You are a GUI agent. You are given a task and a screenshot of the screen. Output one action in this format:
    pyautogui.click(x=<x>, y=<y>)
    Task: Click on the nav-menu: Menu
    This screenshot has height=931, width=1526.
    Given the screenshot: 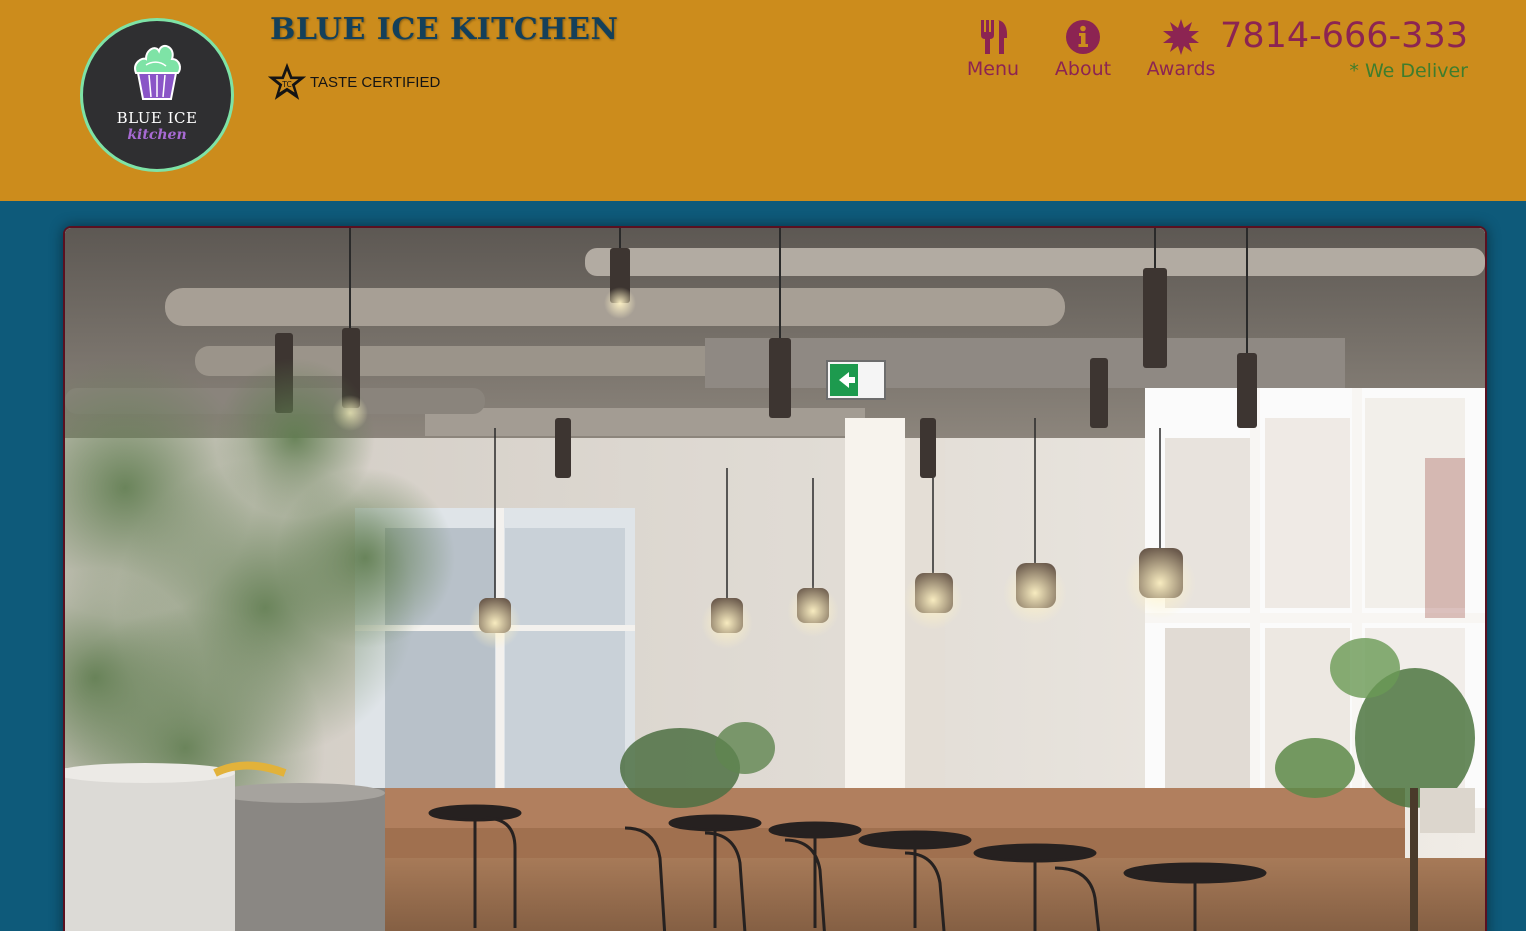 What is the action you would take?
    pyautogui.click(x=993, y=49)
    